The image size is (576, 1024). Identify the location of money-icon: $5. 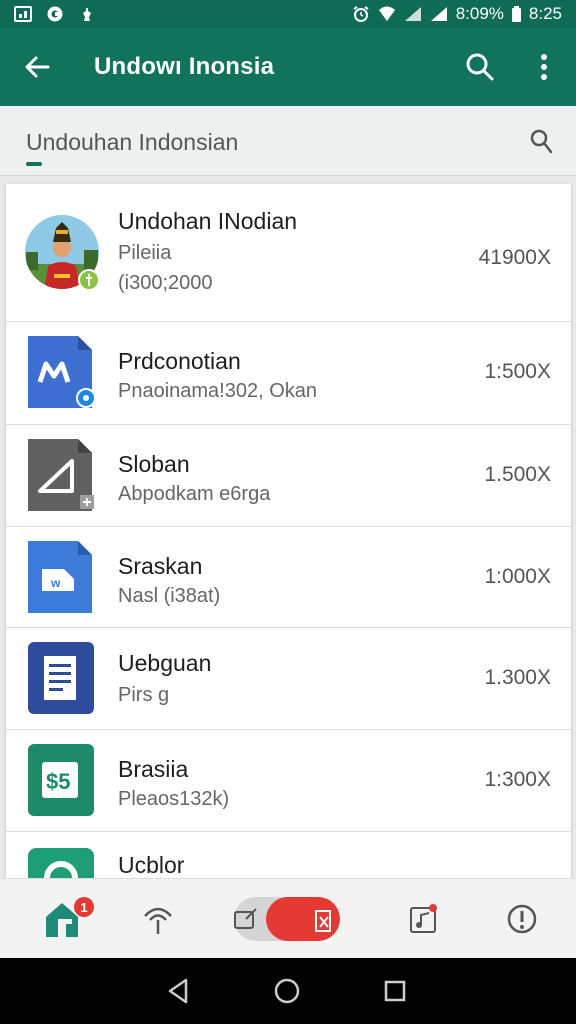
(61, 780).